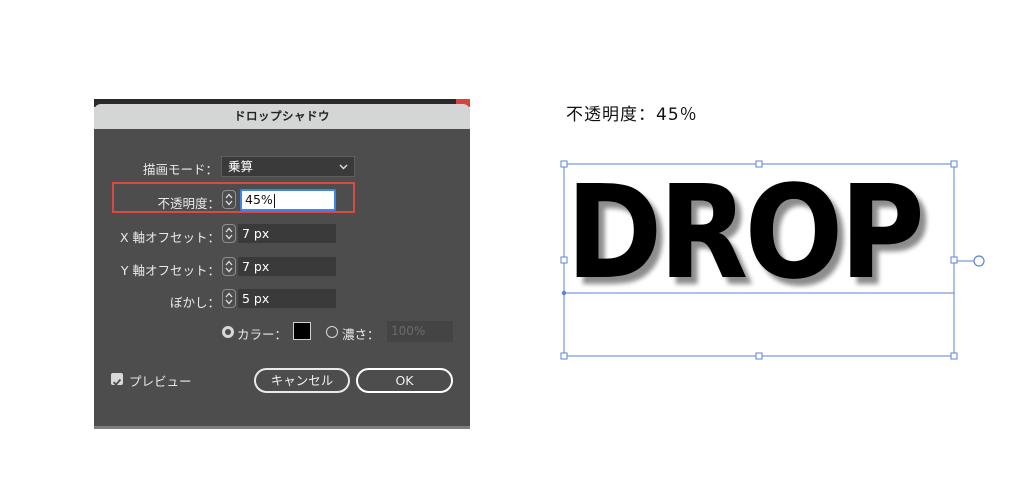  I want to click on rotate-handle-icon, so click(979, 261).